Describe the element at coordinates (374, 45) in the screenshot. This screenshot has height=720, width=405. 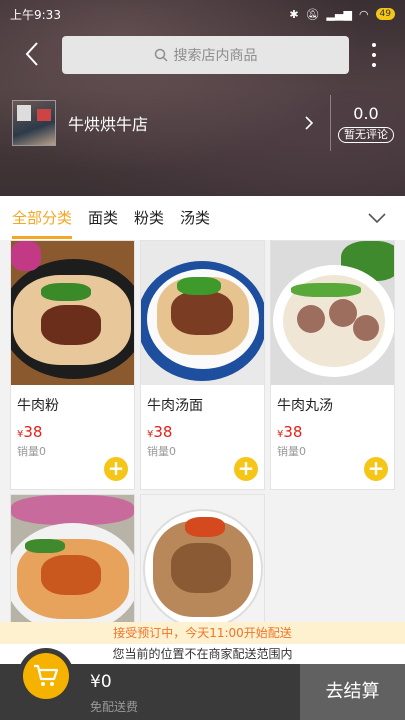
I see `more-dots-icon` at that location.